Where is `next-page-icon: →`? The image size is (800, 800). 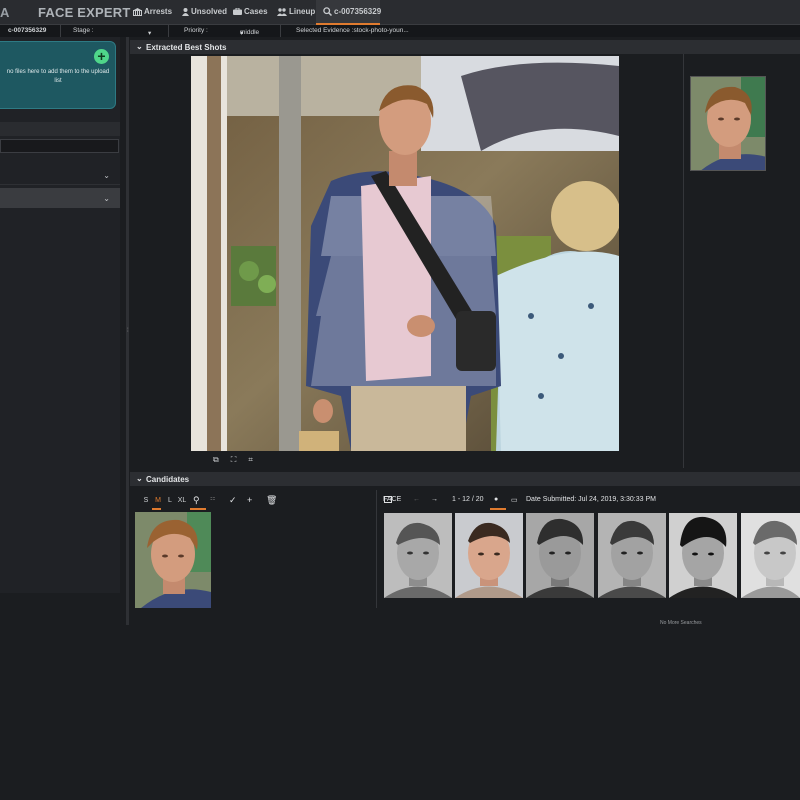
next-page-icon: → is located at coordinates (434, 499).